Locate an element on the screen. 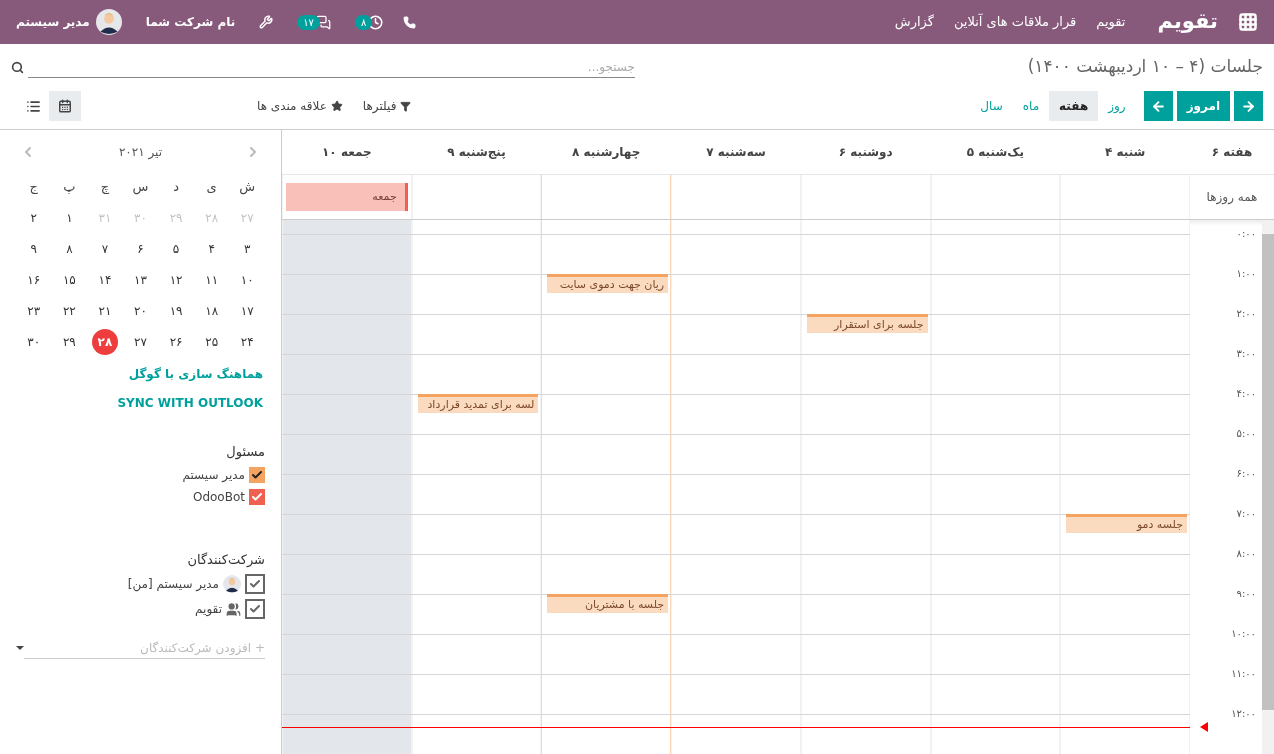 This screenshot has width=1274, height=754. filter-label: OdooBot is located at coordinates (218, 497).